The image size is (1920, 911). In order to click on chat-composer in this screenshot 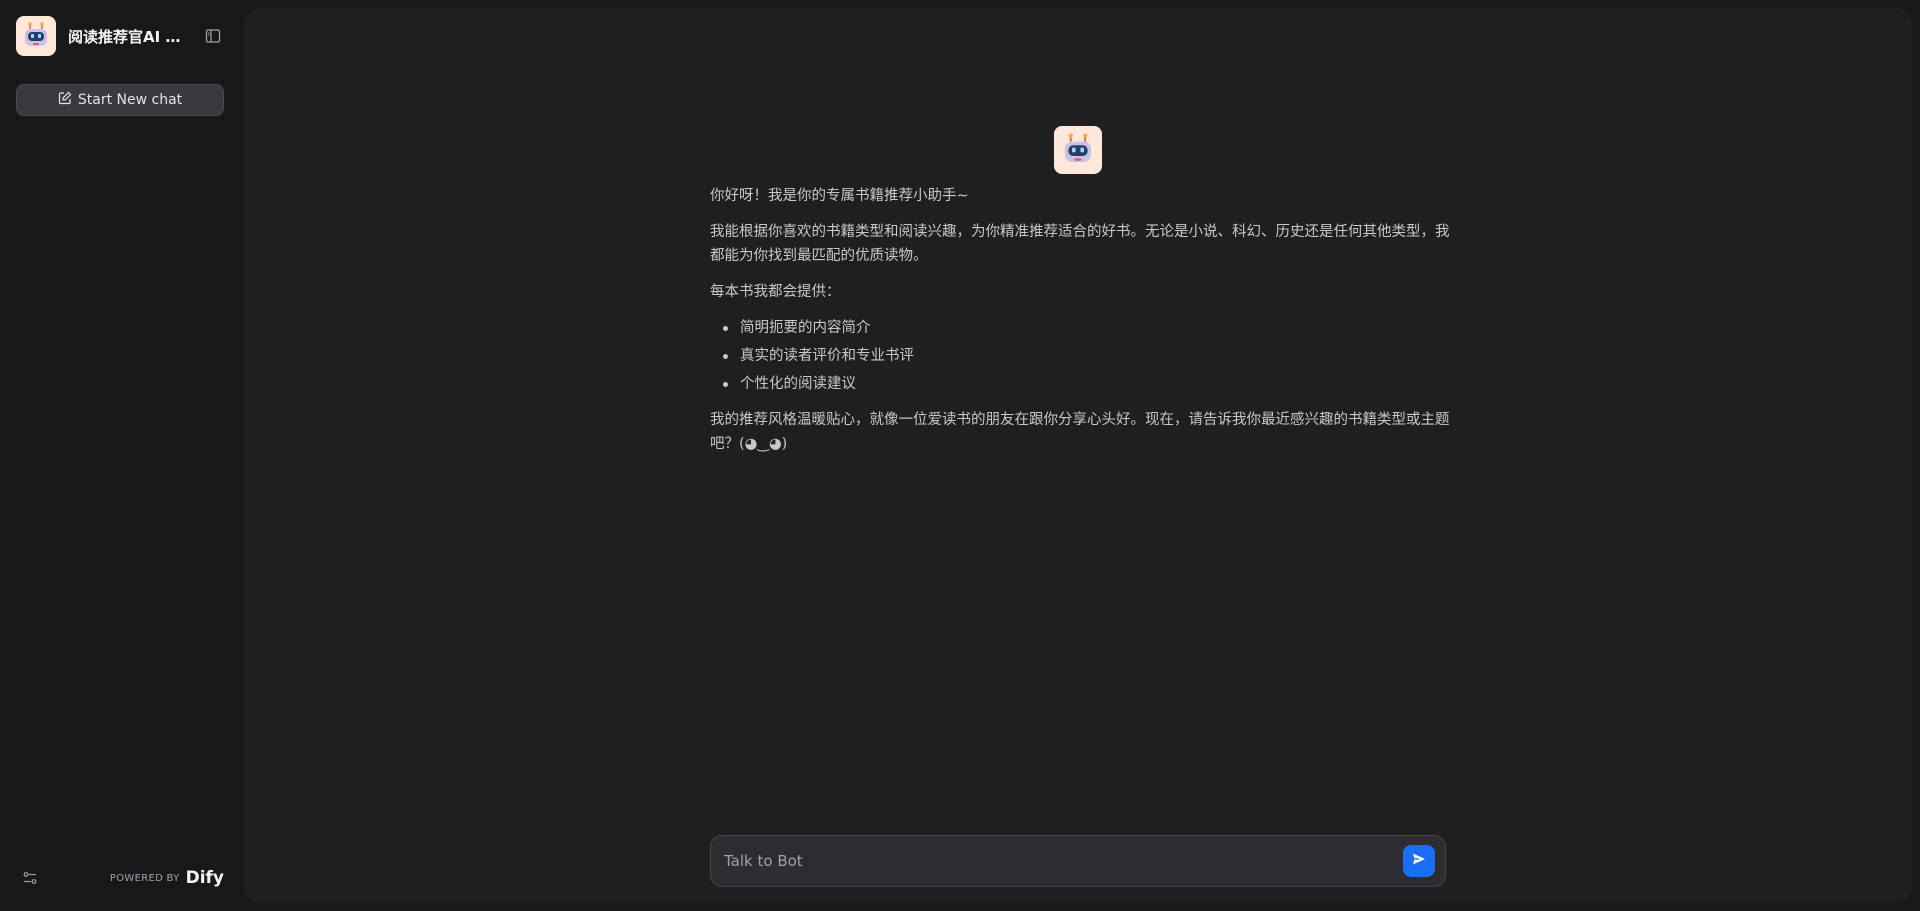, I will do `click(1078, 861)`.